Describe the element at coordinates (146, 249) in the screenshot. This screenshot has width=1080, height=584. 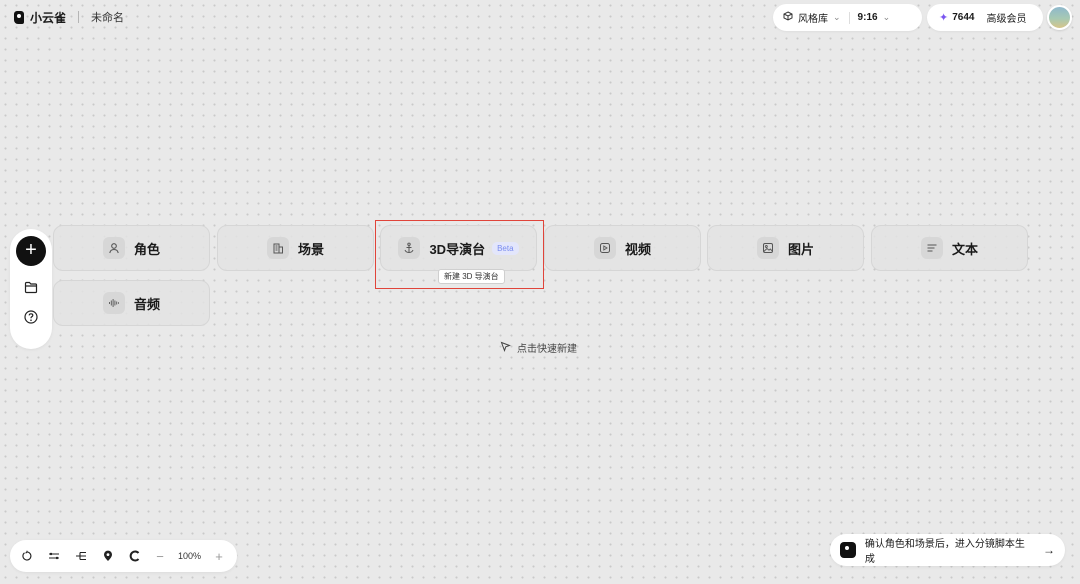
I see `card-label: 角色` at that location.